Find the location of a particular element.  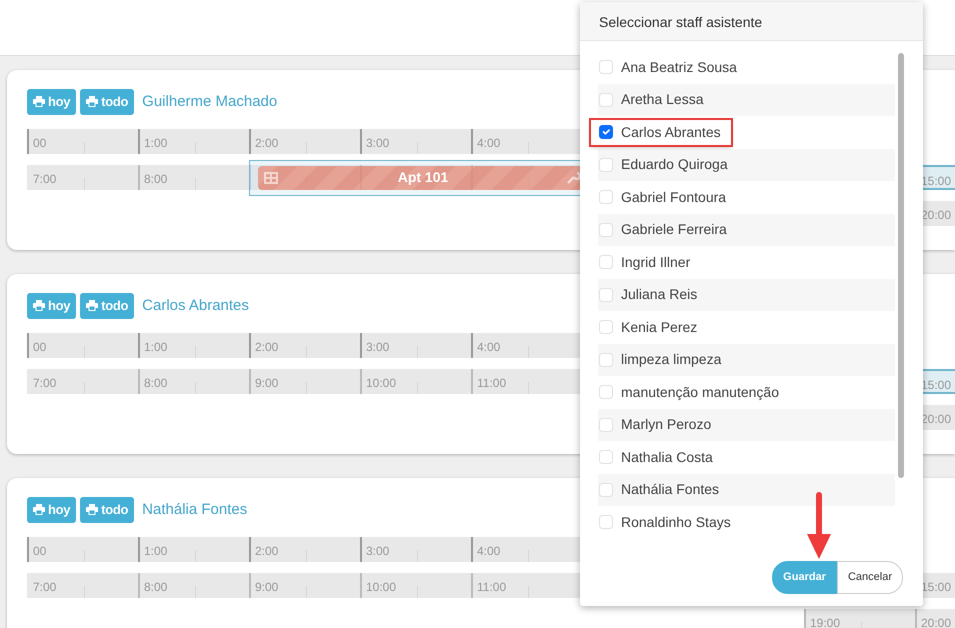

staff-option: manutenção manutenção is located at coordinates (705, 392).